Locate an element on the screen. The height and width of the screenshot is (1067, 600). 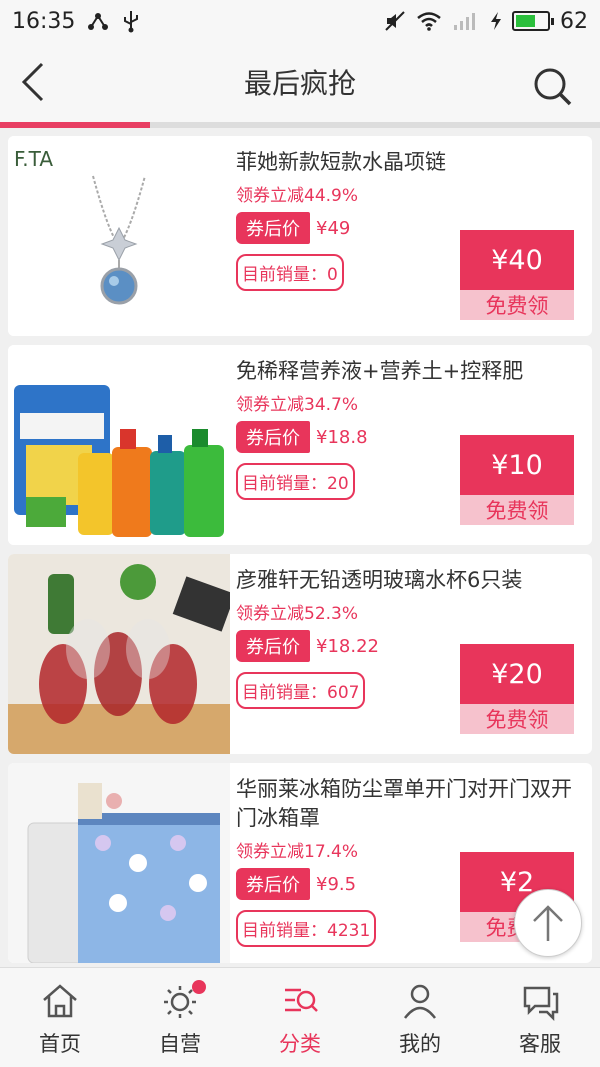
sales-count: 目前销量：0 is located at coordinates (290, 272).